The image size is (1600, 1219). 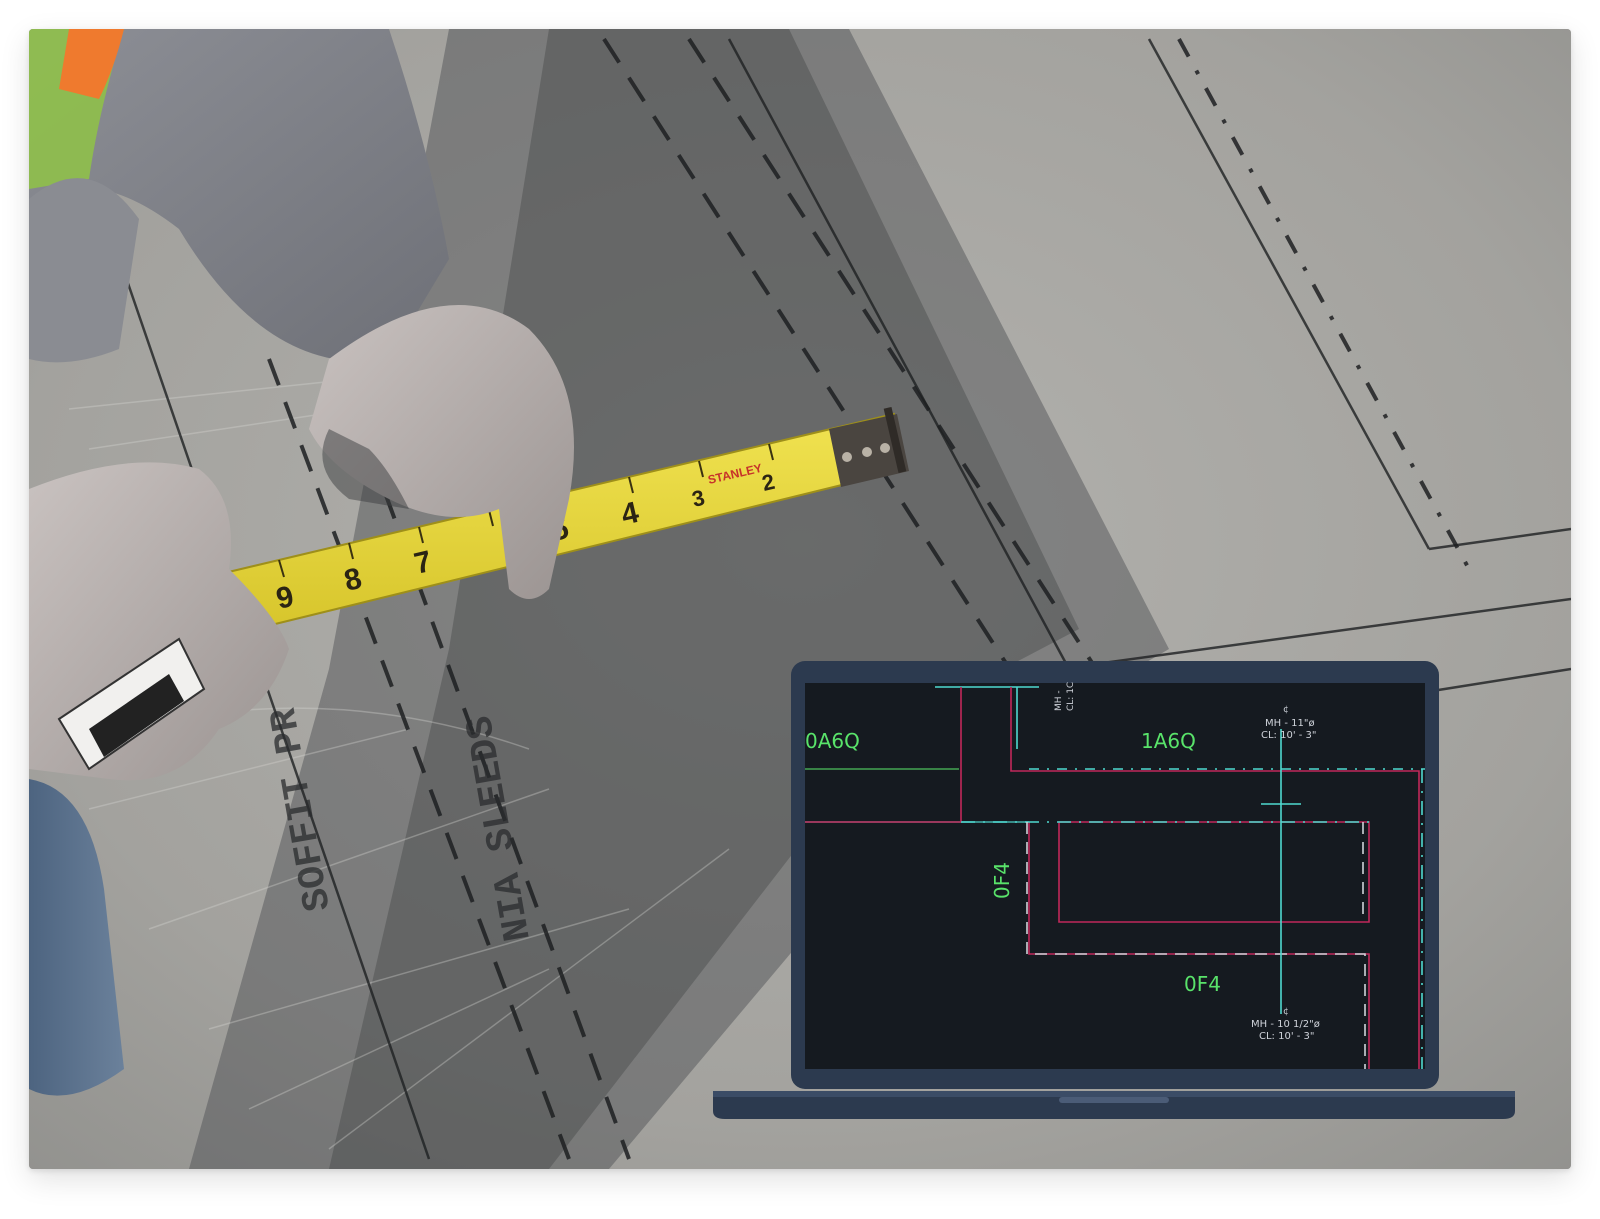 What do you see at coordinates (1290, 723) in the screenshot?
I see `cad-note-top-line1: MH - 11"ø` at bounding box center [1290, 723].